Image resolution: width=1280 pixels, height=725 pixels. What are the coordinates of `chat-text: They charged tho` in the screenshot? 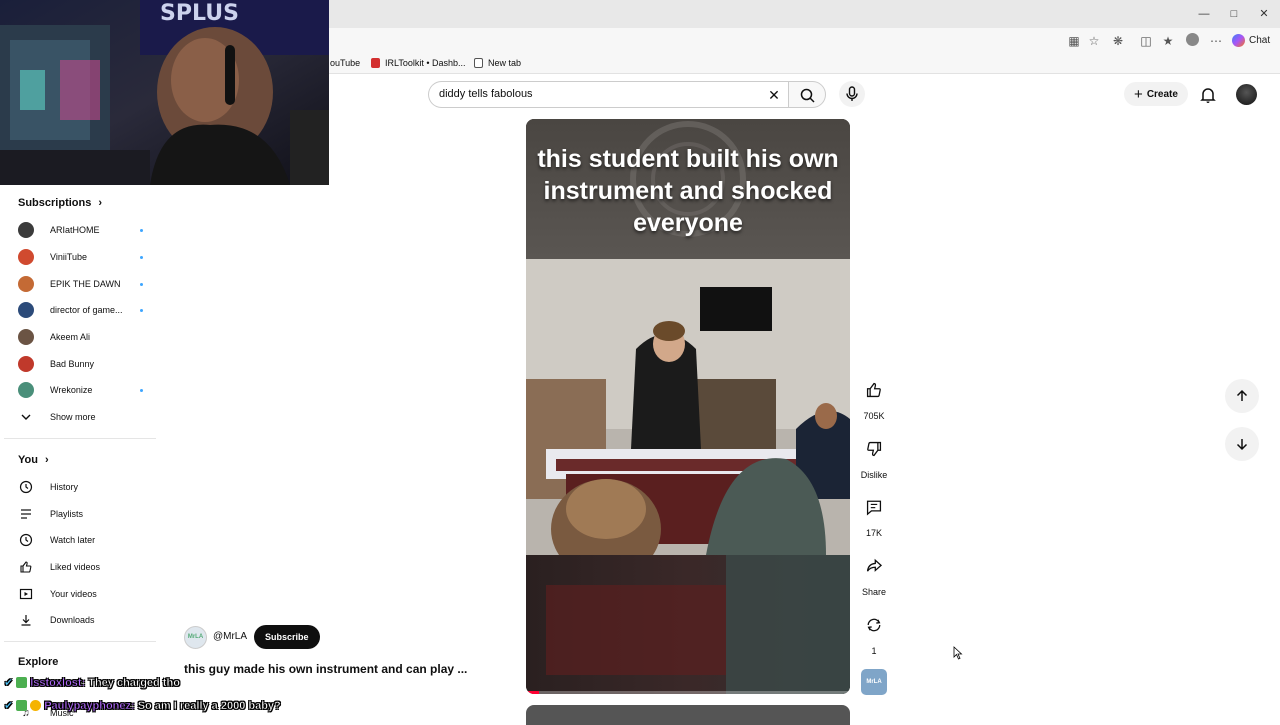 It's located at (134, 682).